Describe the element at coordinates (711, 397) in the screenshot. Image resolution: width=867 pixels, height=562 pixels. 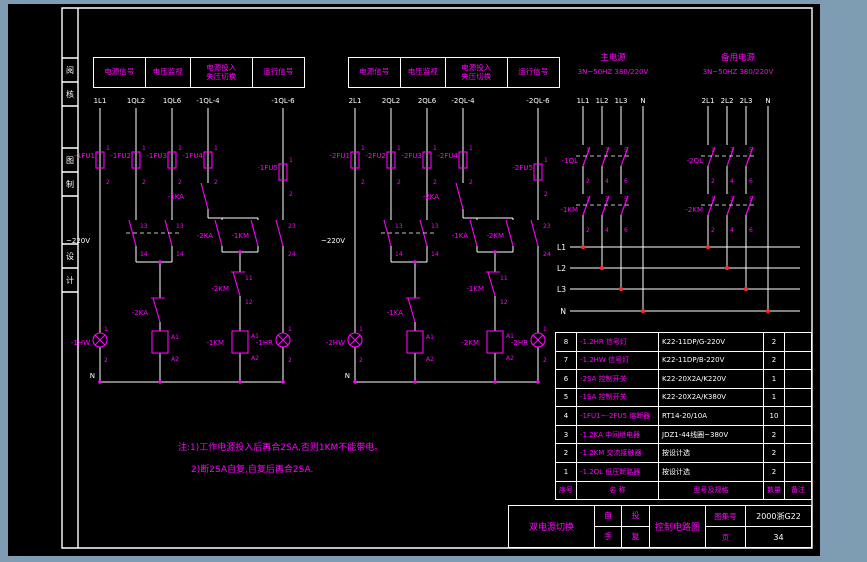
I see `table-cell: K22-20X2A/K380V` at that location.